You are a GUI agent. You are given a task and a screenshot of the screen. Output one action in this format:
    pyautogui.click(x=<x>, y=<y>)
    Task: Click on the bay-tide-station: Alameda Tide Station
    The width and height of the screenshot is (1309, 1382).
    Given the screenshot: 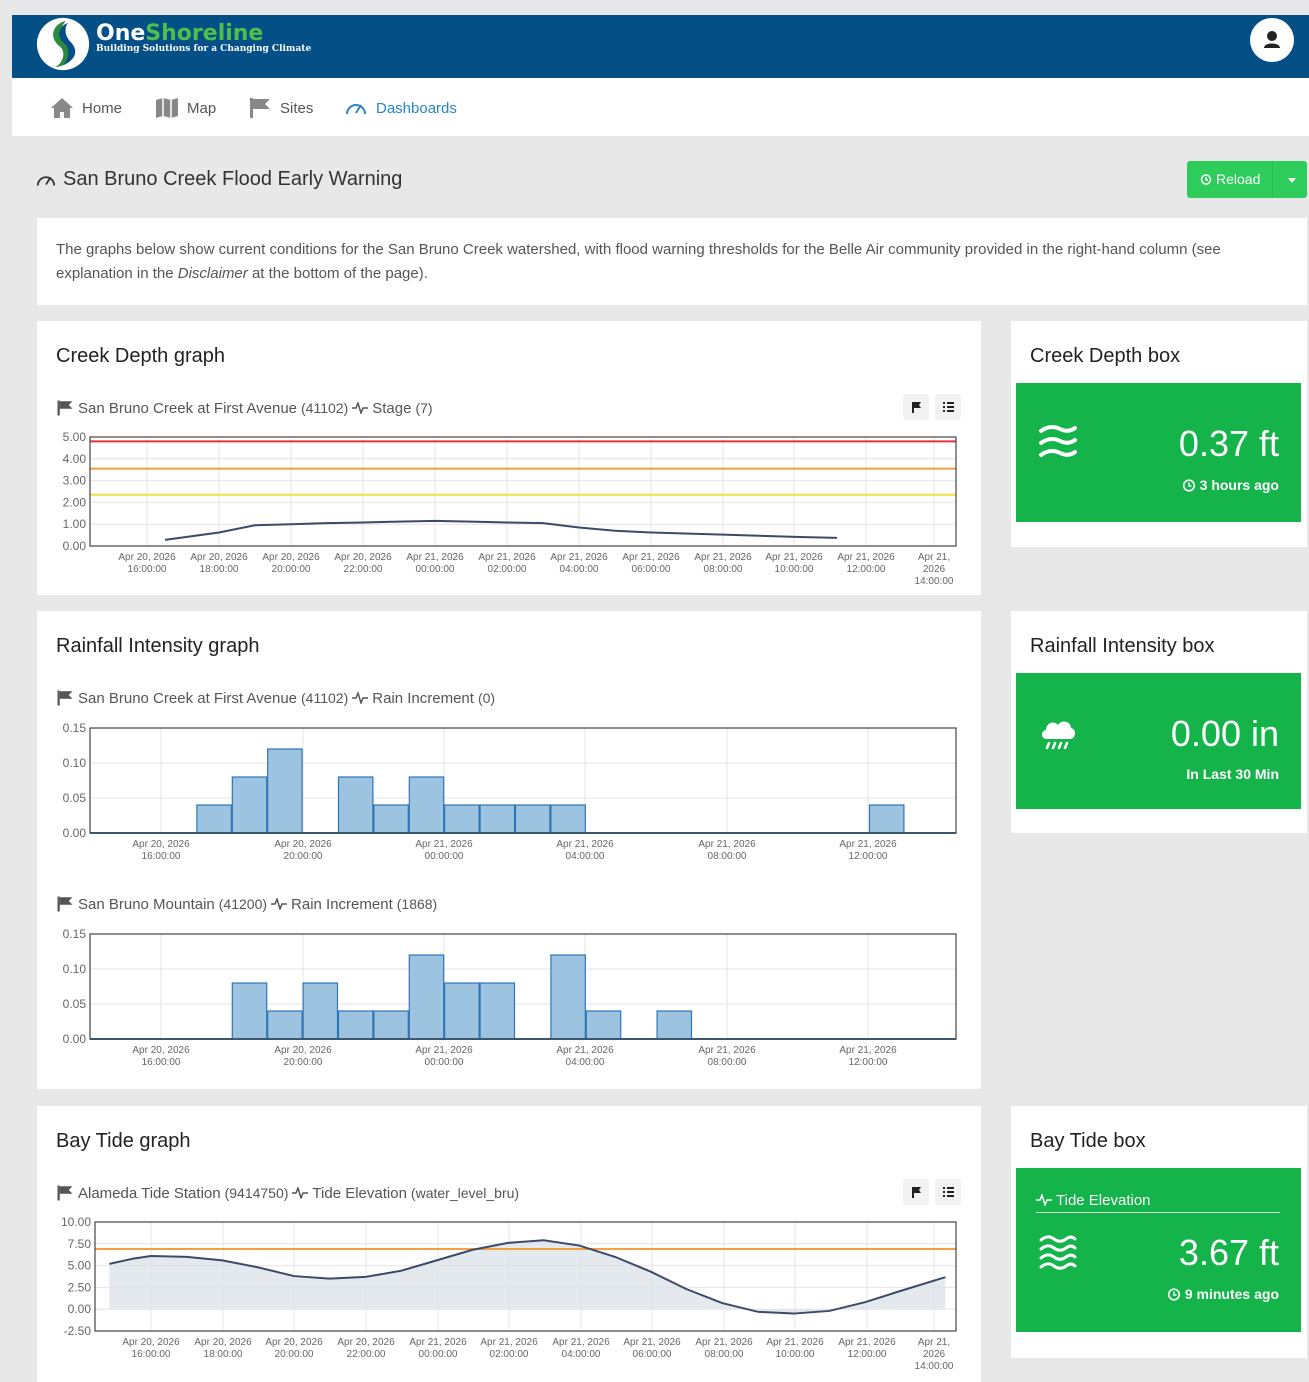 What is the action you would take?
    pyautogui.click(x=149, y=1193)
    